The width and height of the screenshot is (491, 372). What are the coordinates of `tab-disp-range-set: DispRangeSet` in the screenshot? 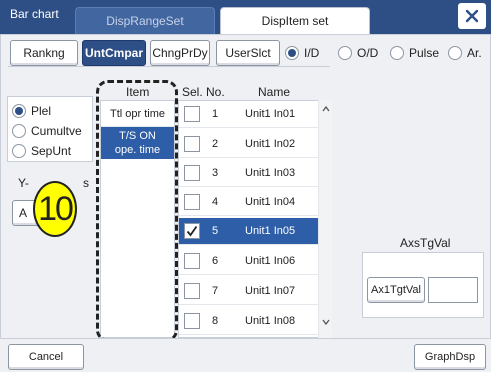 It's located at (145, 20).